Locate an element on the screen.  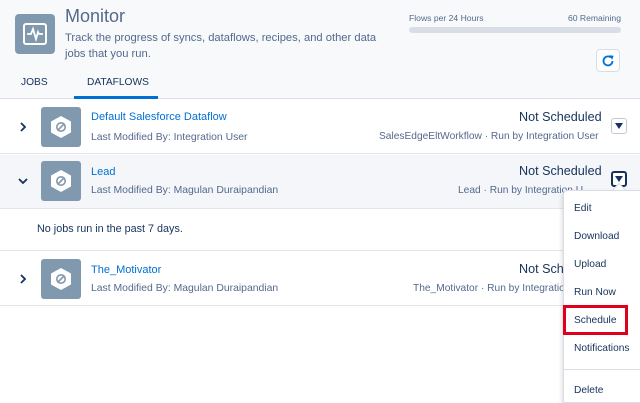
dataflow-name-link: The_Motivator is located at coordinates (126, 270).